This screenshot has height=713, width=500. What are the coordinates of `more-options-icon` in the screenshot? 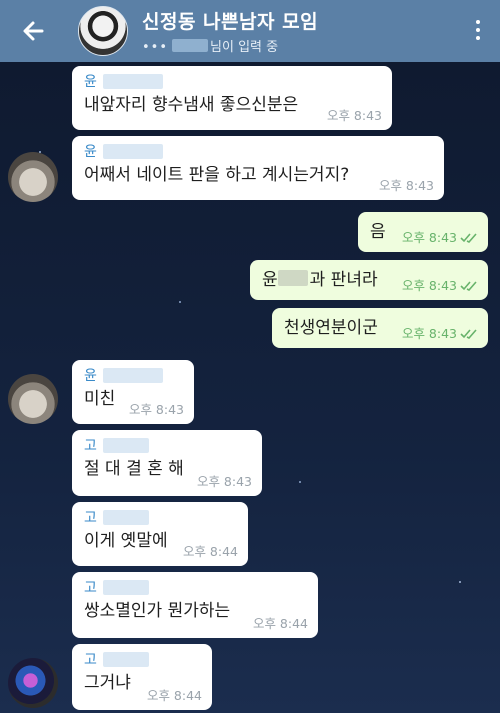 It's located at (478, 31).